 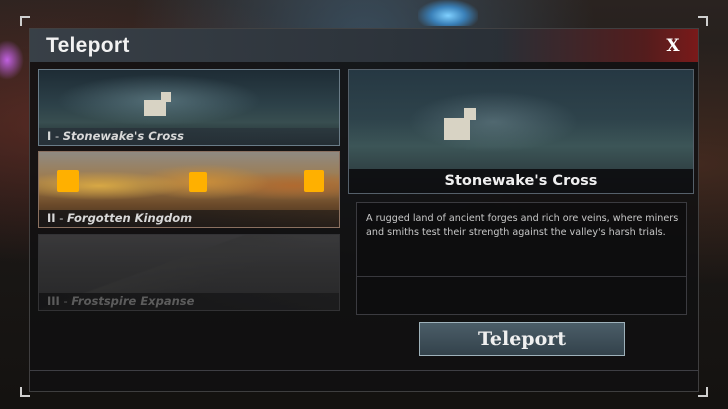 I want to click on location-item-forgotten-kingdom: II - Forgotten Kingdom, so click(x=189, y=189).